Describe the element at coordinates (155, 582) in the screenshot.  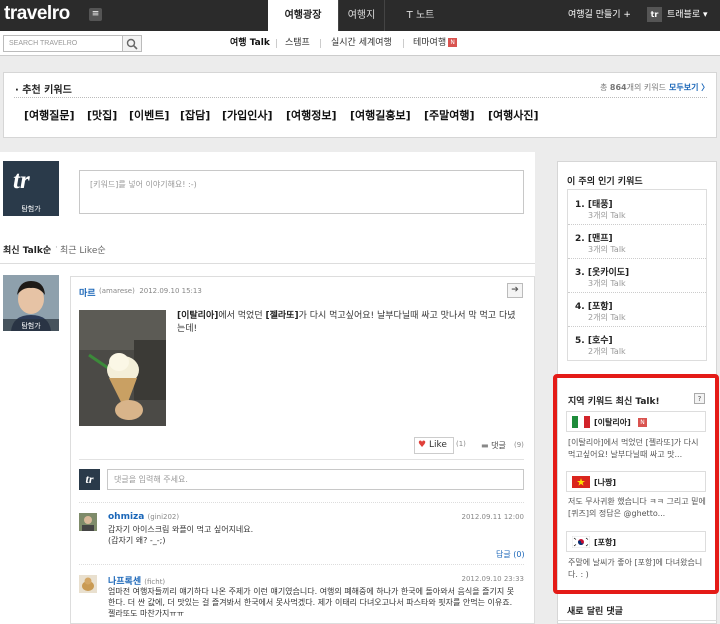
I see `comment-author-id: (ficht)` at that location.